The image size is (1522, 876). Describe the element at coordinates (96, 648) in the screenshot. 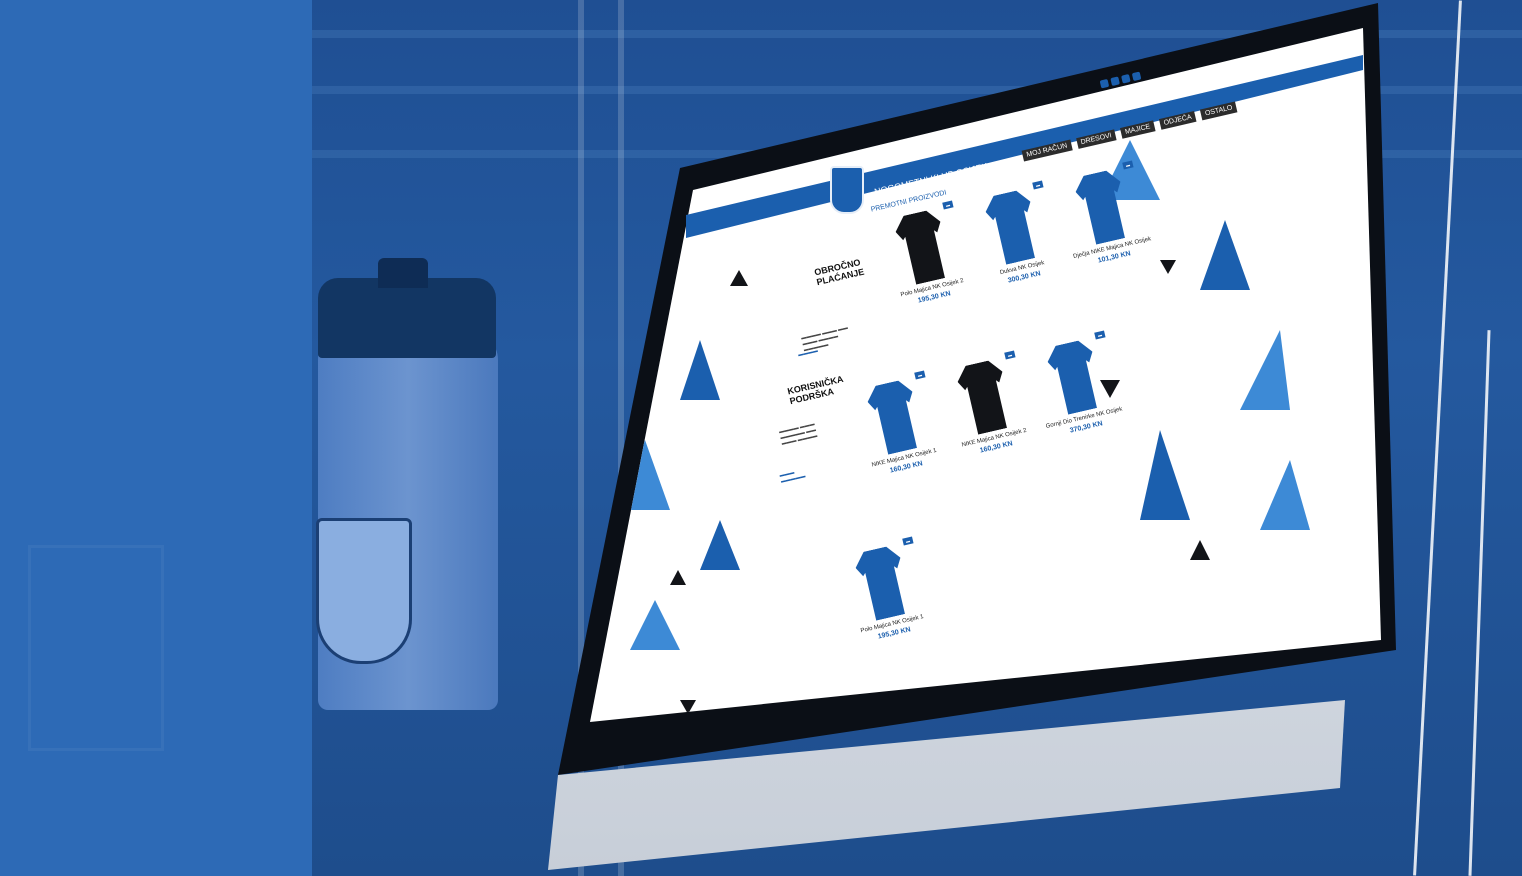

I see `faded-club-logo` at that location.